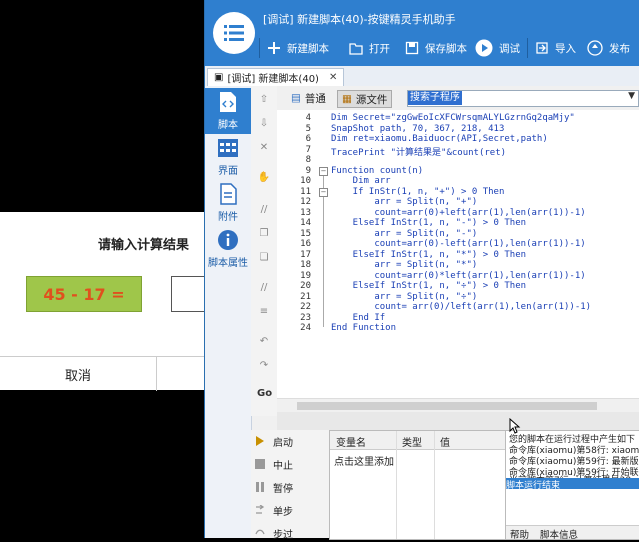 The height and width of the screenshot is (542, 639). What do you see at coordinates (84, 294) in the screenshot?
I see `captcha-image: 45 - 17 =` at bounding box center [84, 294].